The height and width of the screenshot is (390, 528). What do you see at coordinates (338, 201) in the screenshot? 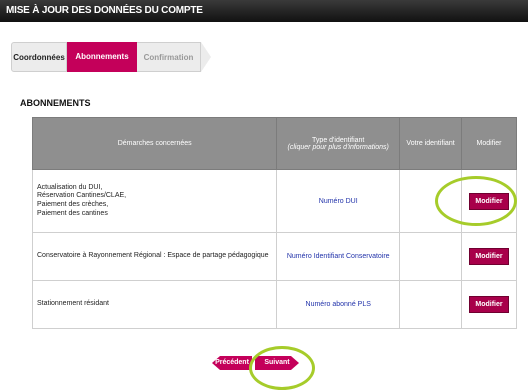
I see `type-link: Numéro DUI` at bounding box center [338, 201].